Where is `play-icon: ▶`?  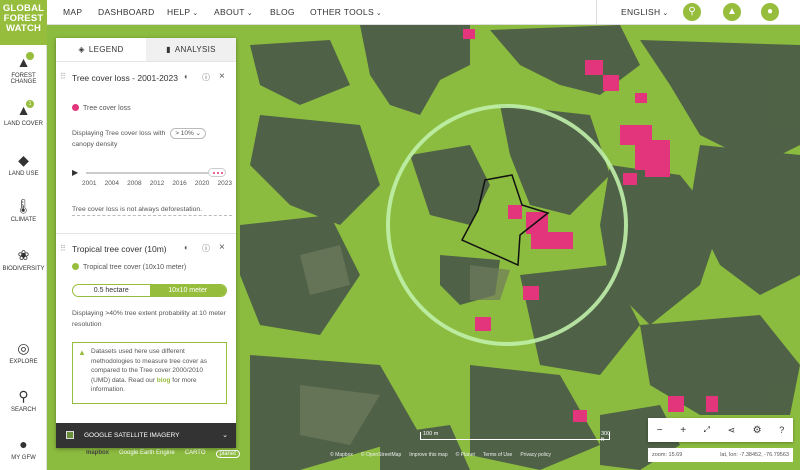
play-icon: ▶ is located at coordinates (75, 172).